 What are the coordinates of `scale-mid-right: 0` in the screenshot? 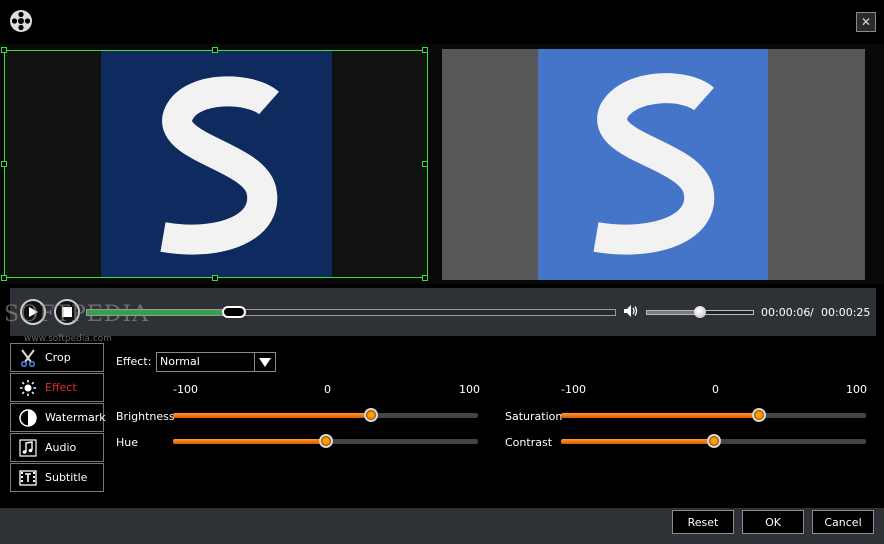 It's located at (715, 389).